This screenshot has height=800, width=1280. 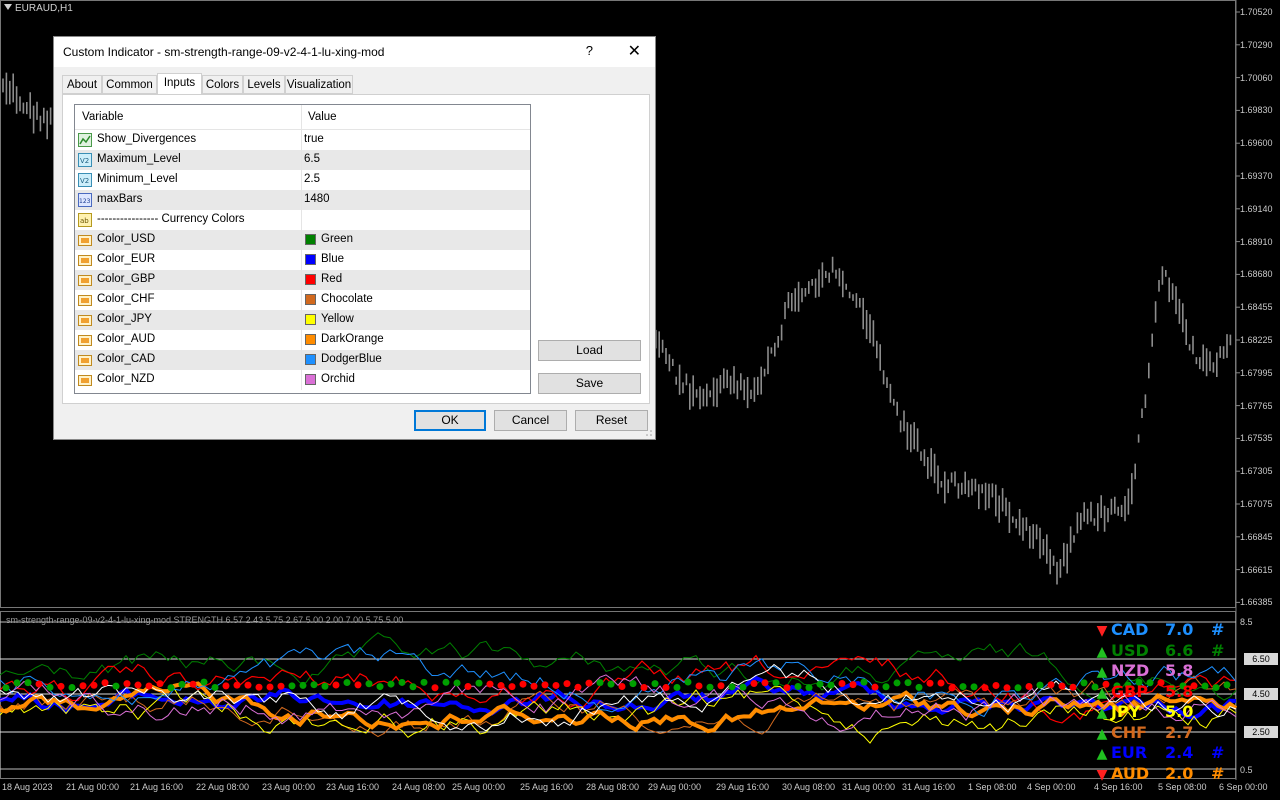 What do you see at coordinates (1179, 773) in the screenshot?
I see `currency-strength-value: 2.0` at bounding box center [1179, 773].